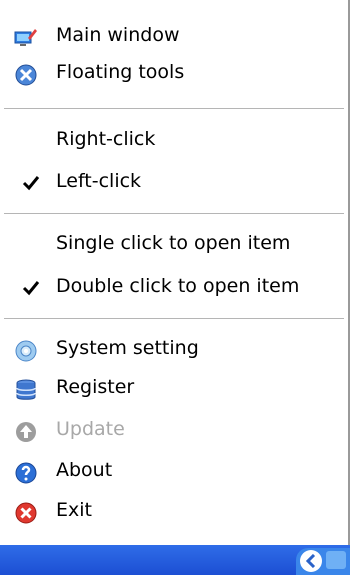  What do you see at coordinates (174, 431) in the screenshot?
I see `menu-item-update: Update` at bounding box center [174, 431].